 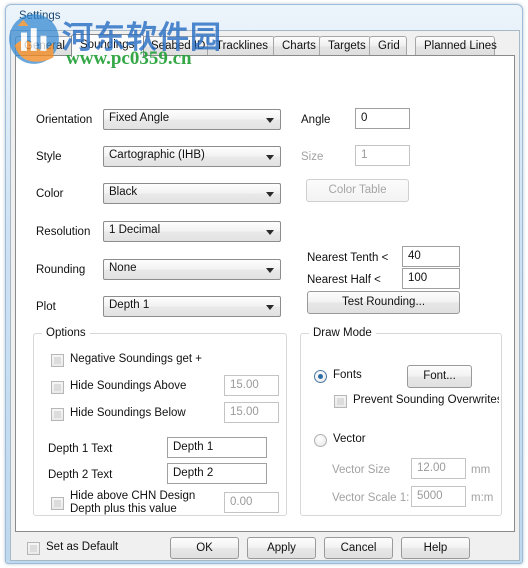 I want to click on depth2-text-input: Depth 2, so click(x=217, y=473).